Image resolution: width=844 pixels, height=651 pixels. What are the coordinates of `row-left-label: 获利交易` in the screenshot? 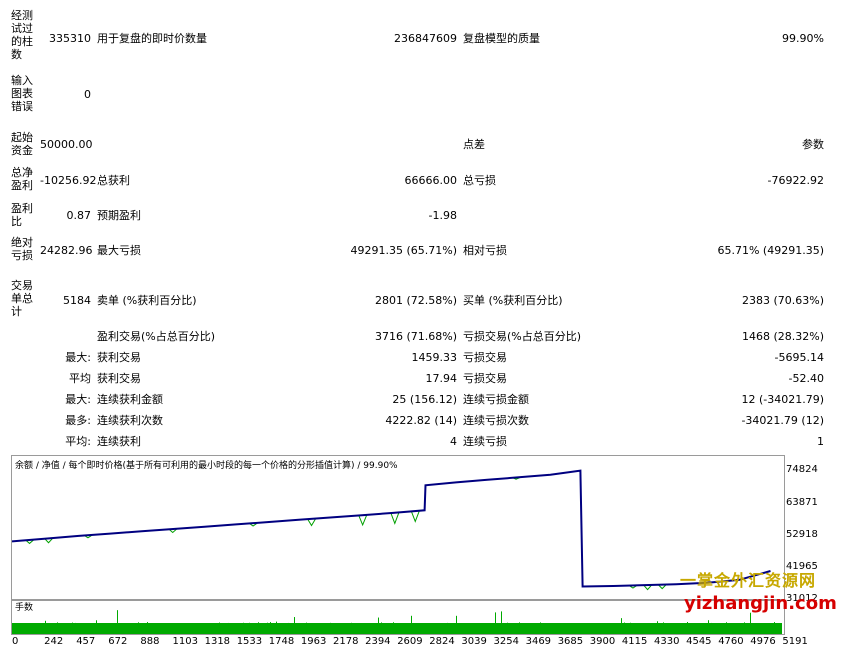 It's located at (119, 357).